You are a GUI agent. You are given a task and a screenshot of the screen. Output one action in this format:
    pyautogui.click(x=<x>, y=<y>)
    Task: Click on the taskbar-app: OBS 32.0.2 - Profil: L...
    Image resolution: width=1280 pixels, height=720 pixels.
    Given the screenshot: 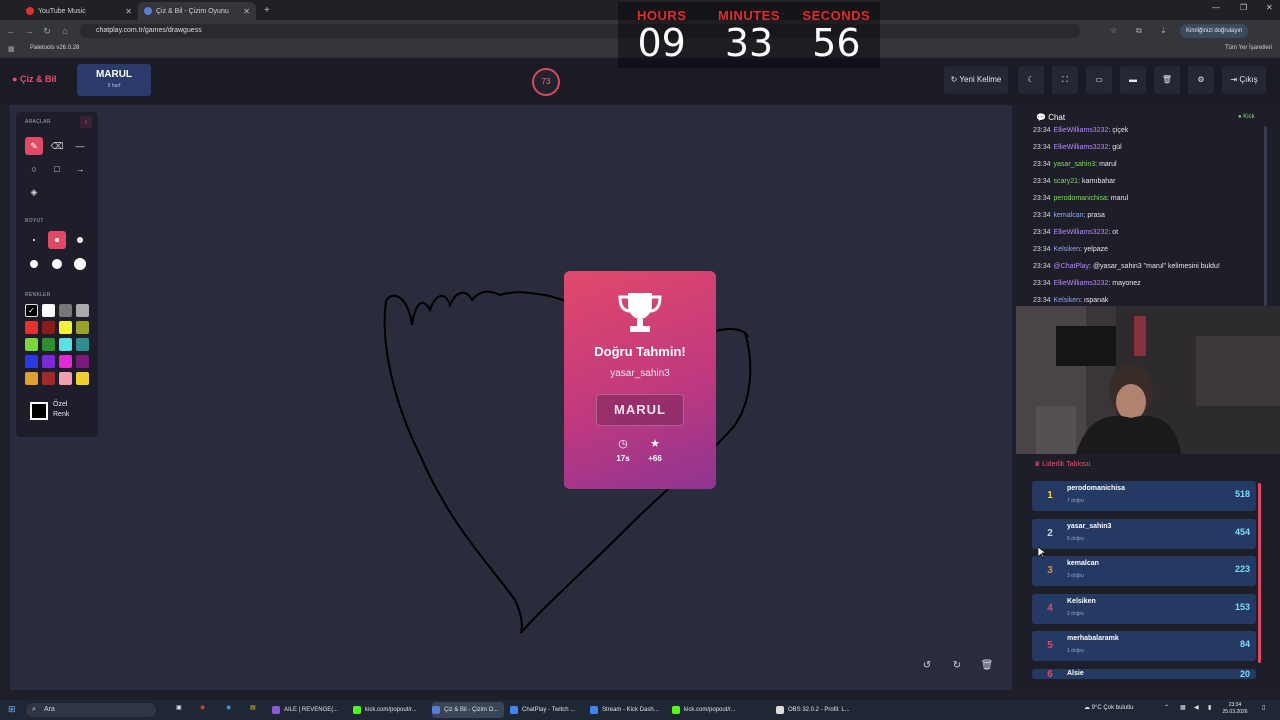 What is the action you would take?
    pyautogui.click(x=814, y=710)
    